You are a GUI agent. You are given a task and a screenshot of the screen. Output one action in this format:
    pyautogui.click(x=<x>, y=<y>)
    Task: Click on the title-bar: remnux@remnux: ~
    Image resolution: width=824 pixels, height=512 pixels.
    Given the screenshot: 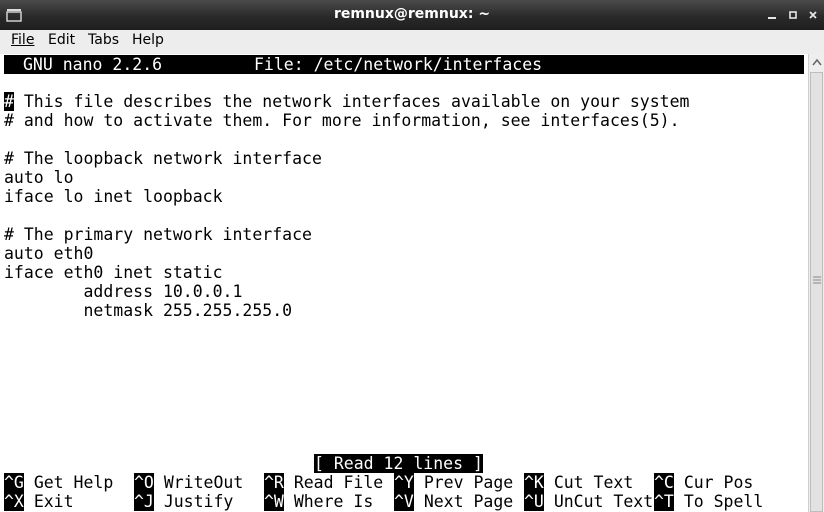 What is the action you would take?
    pyautogui.click(x=412, y=15)
    